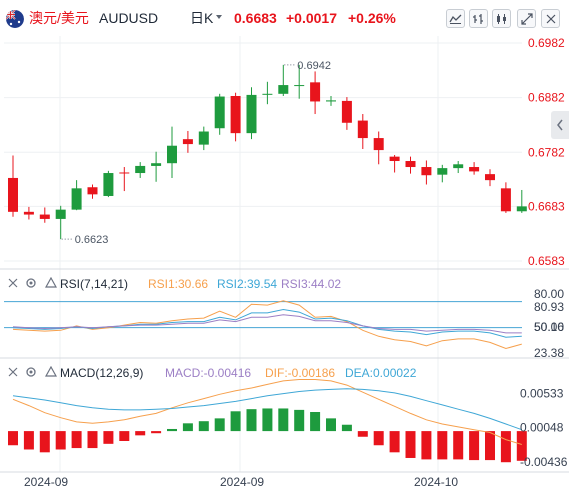 This screenshot has width=569, height=491. Describe the element at coordinates (59, 18) in the screenshot. I see `pair-name: 澳元/美元` at that location.